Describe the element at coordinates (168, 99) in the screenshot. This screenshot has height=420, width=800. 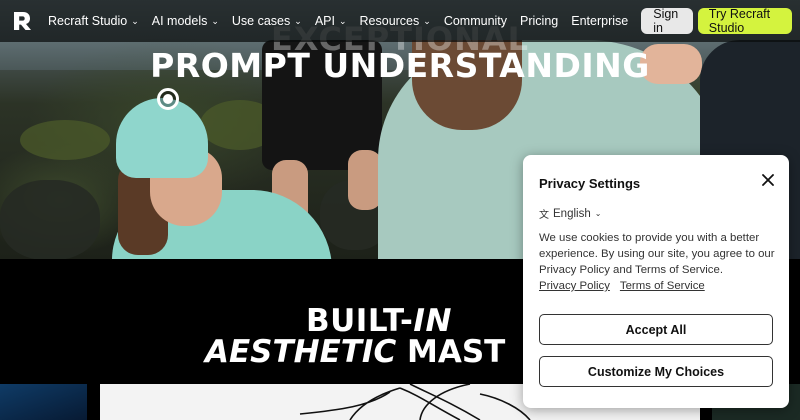
I see `hotspot-icon` at that location.